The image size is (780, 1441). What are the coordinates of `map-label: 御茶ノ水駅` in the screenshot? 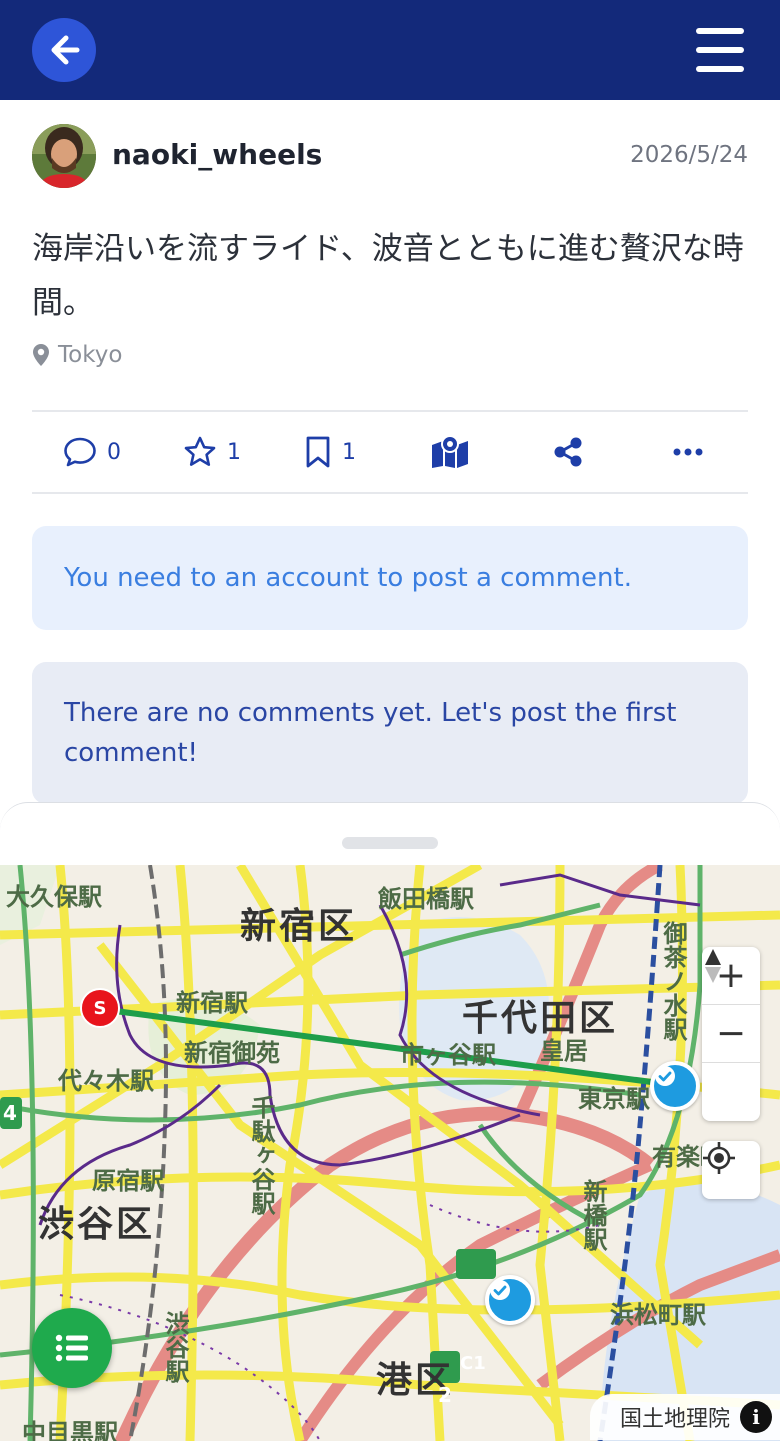 It's located at (673, 981).